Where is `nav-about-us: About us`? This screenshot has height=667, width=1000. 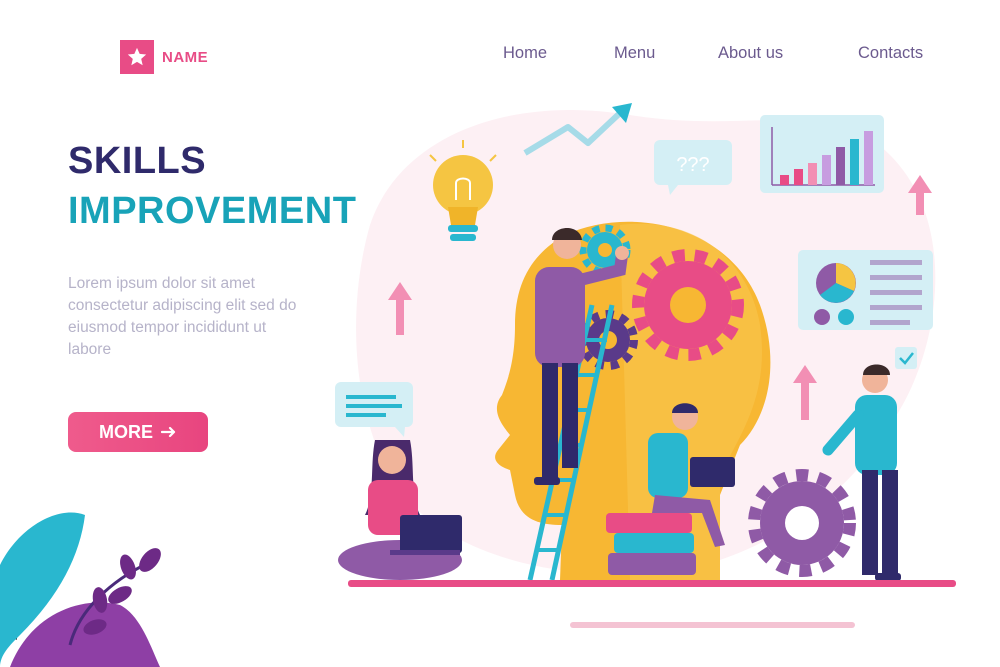
nav-about-us: About us is located at coordinates (750, 53).